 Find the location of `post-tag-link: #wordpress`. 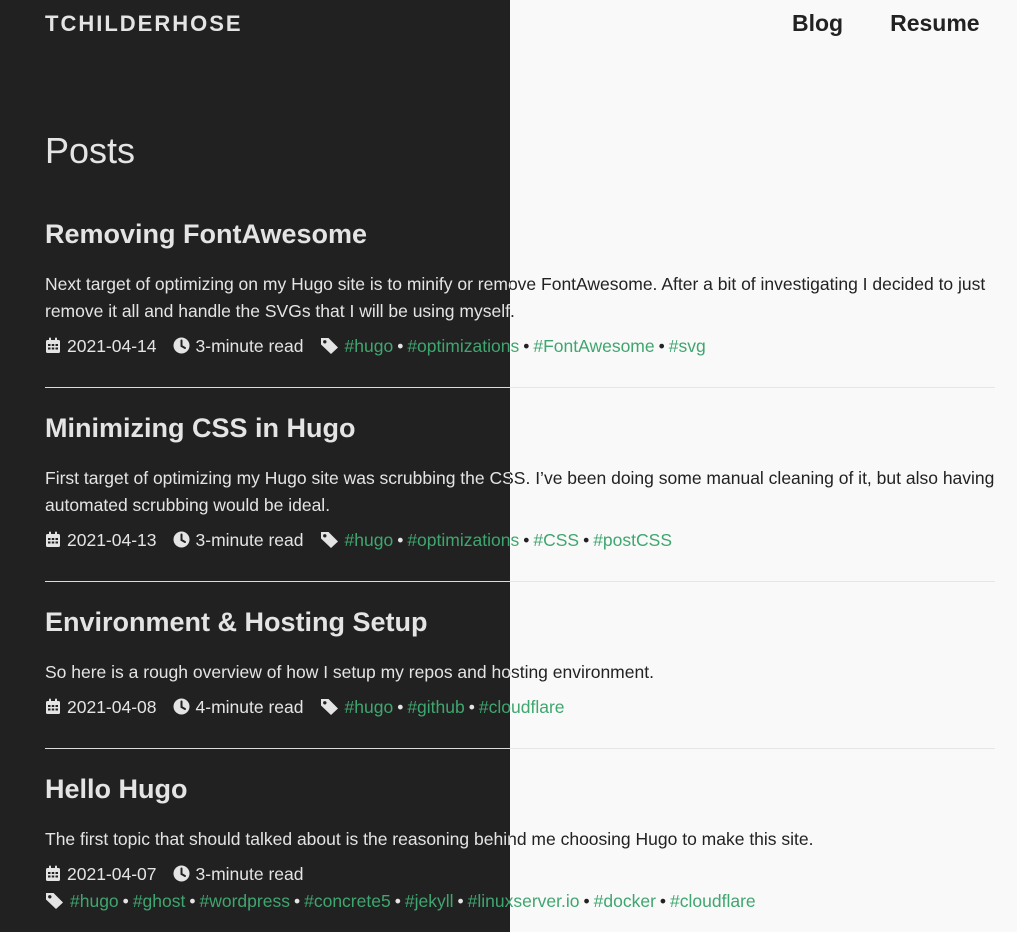

post-tag-link: #wordpress is located at coordinates (245, 901).